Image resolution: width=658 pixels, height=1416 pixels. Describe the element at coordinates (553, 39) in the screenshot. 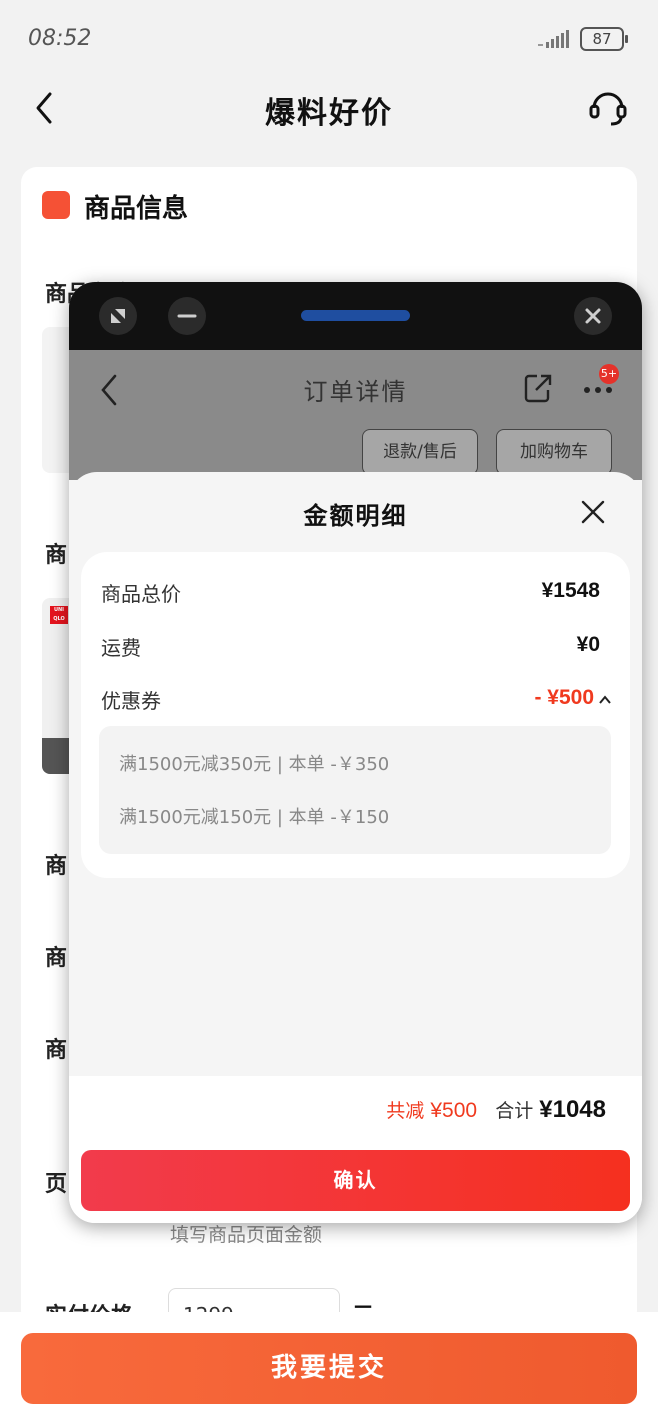

I see `signal-icon` at that location.